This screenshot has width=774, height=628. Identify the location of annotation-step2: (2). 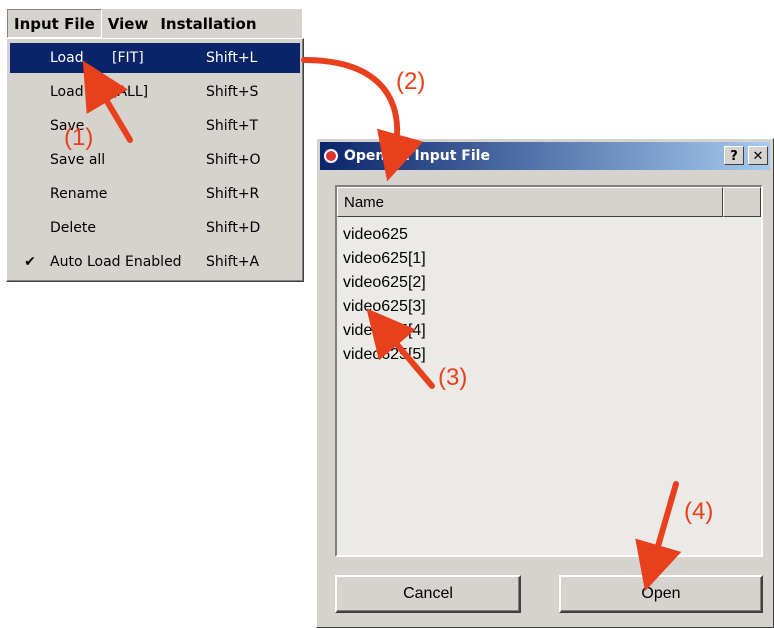
(411, 81).